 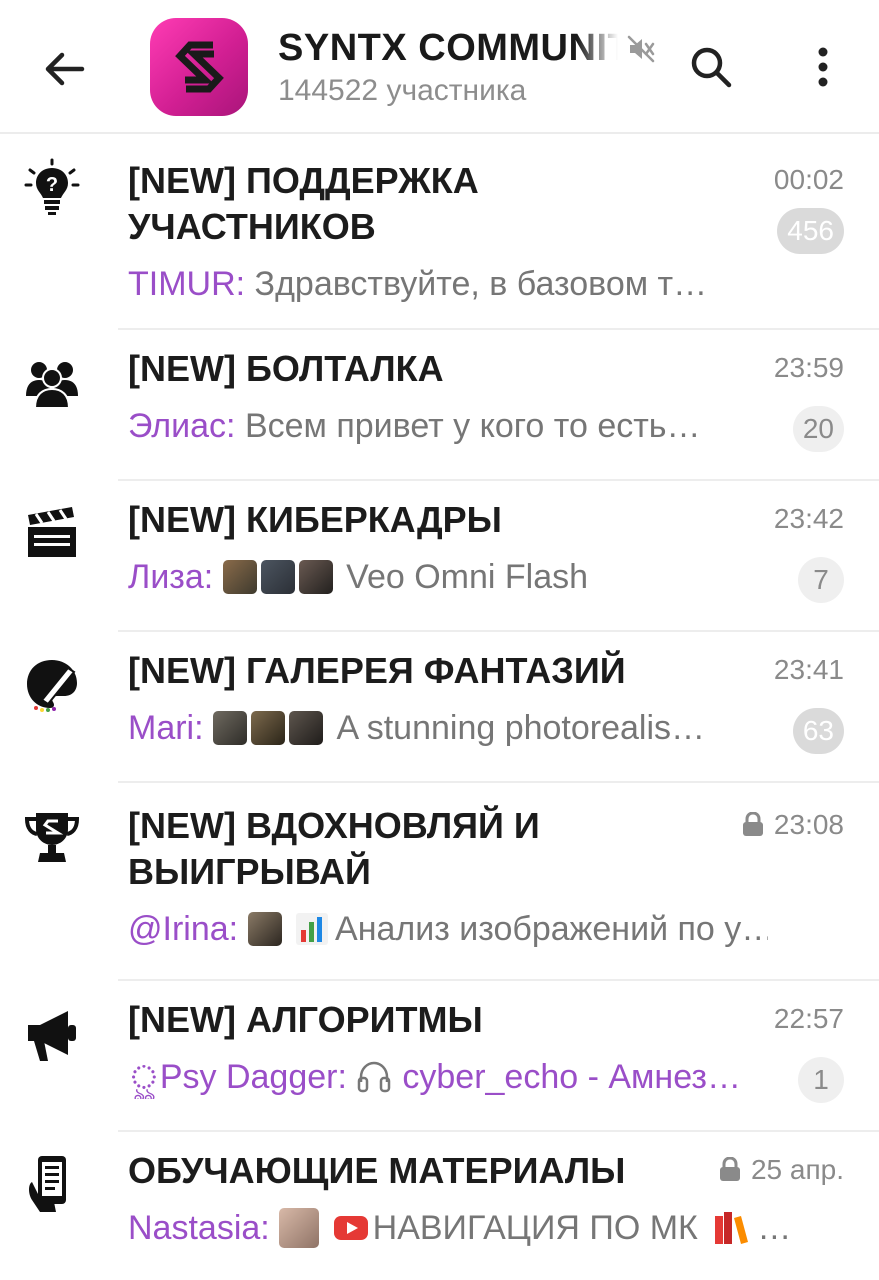 I want to click on chat-title: [NEW] ПОДДЕРЖКА УЧАСТНИКОВ, so click(x=303, y=203).